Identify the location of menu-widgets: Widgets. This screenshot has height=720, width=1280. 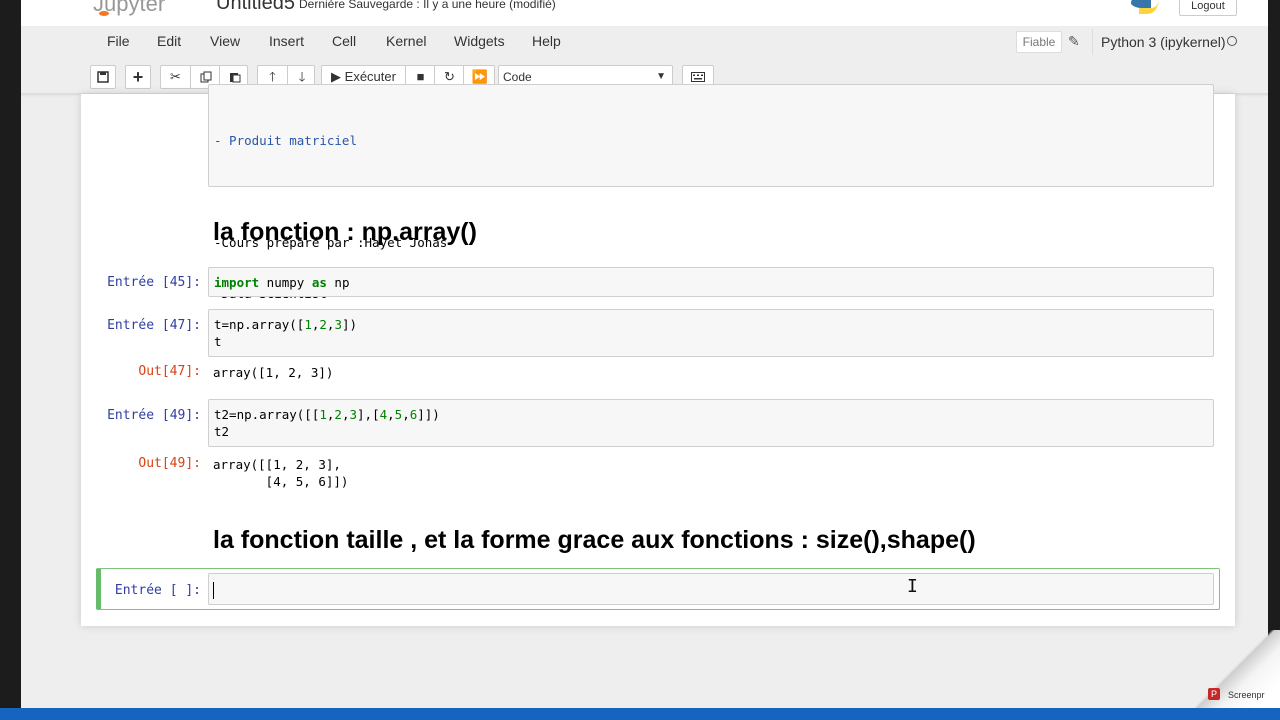
(479, 41).